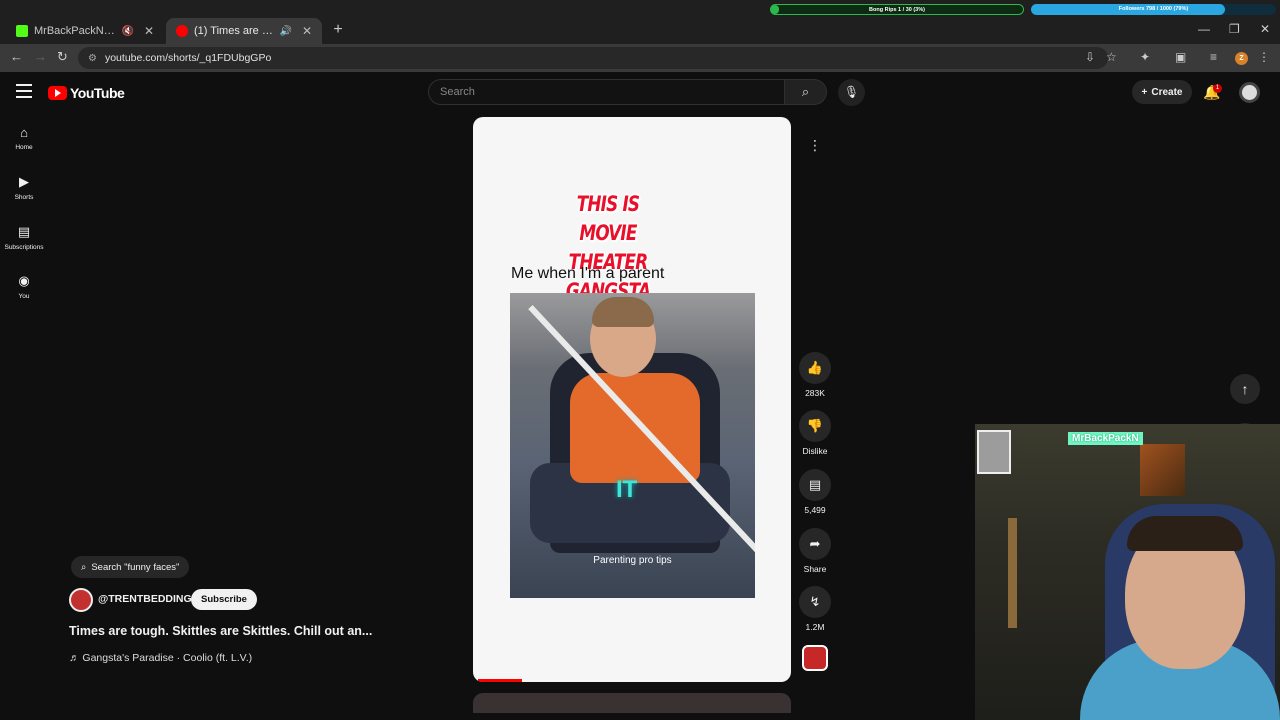  What do you see at coordinates (608, 247) in the screenshot?
I see `video-caption-overlay: THIS IS MOVIE THEATER GANGSTA` at bounding box center [608, 247].